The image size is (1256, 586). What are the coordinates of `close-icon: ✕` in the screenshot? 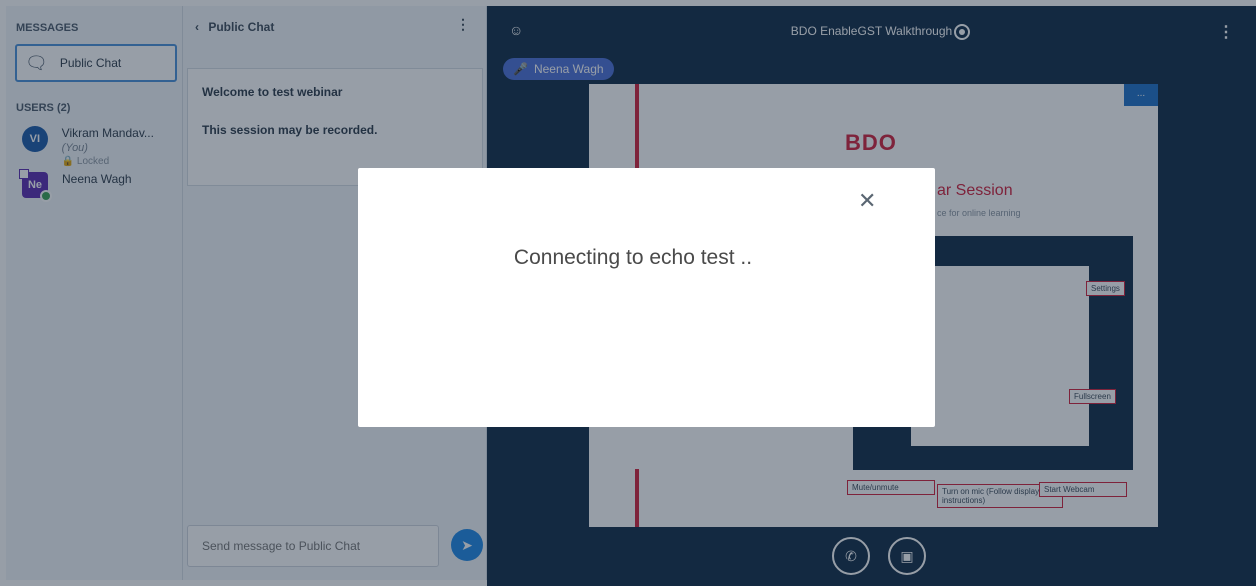 It's located at (867, 201).